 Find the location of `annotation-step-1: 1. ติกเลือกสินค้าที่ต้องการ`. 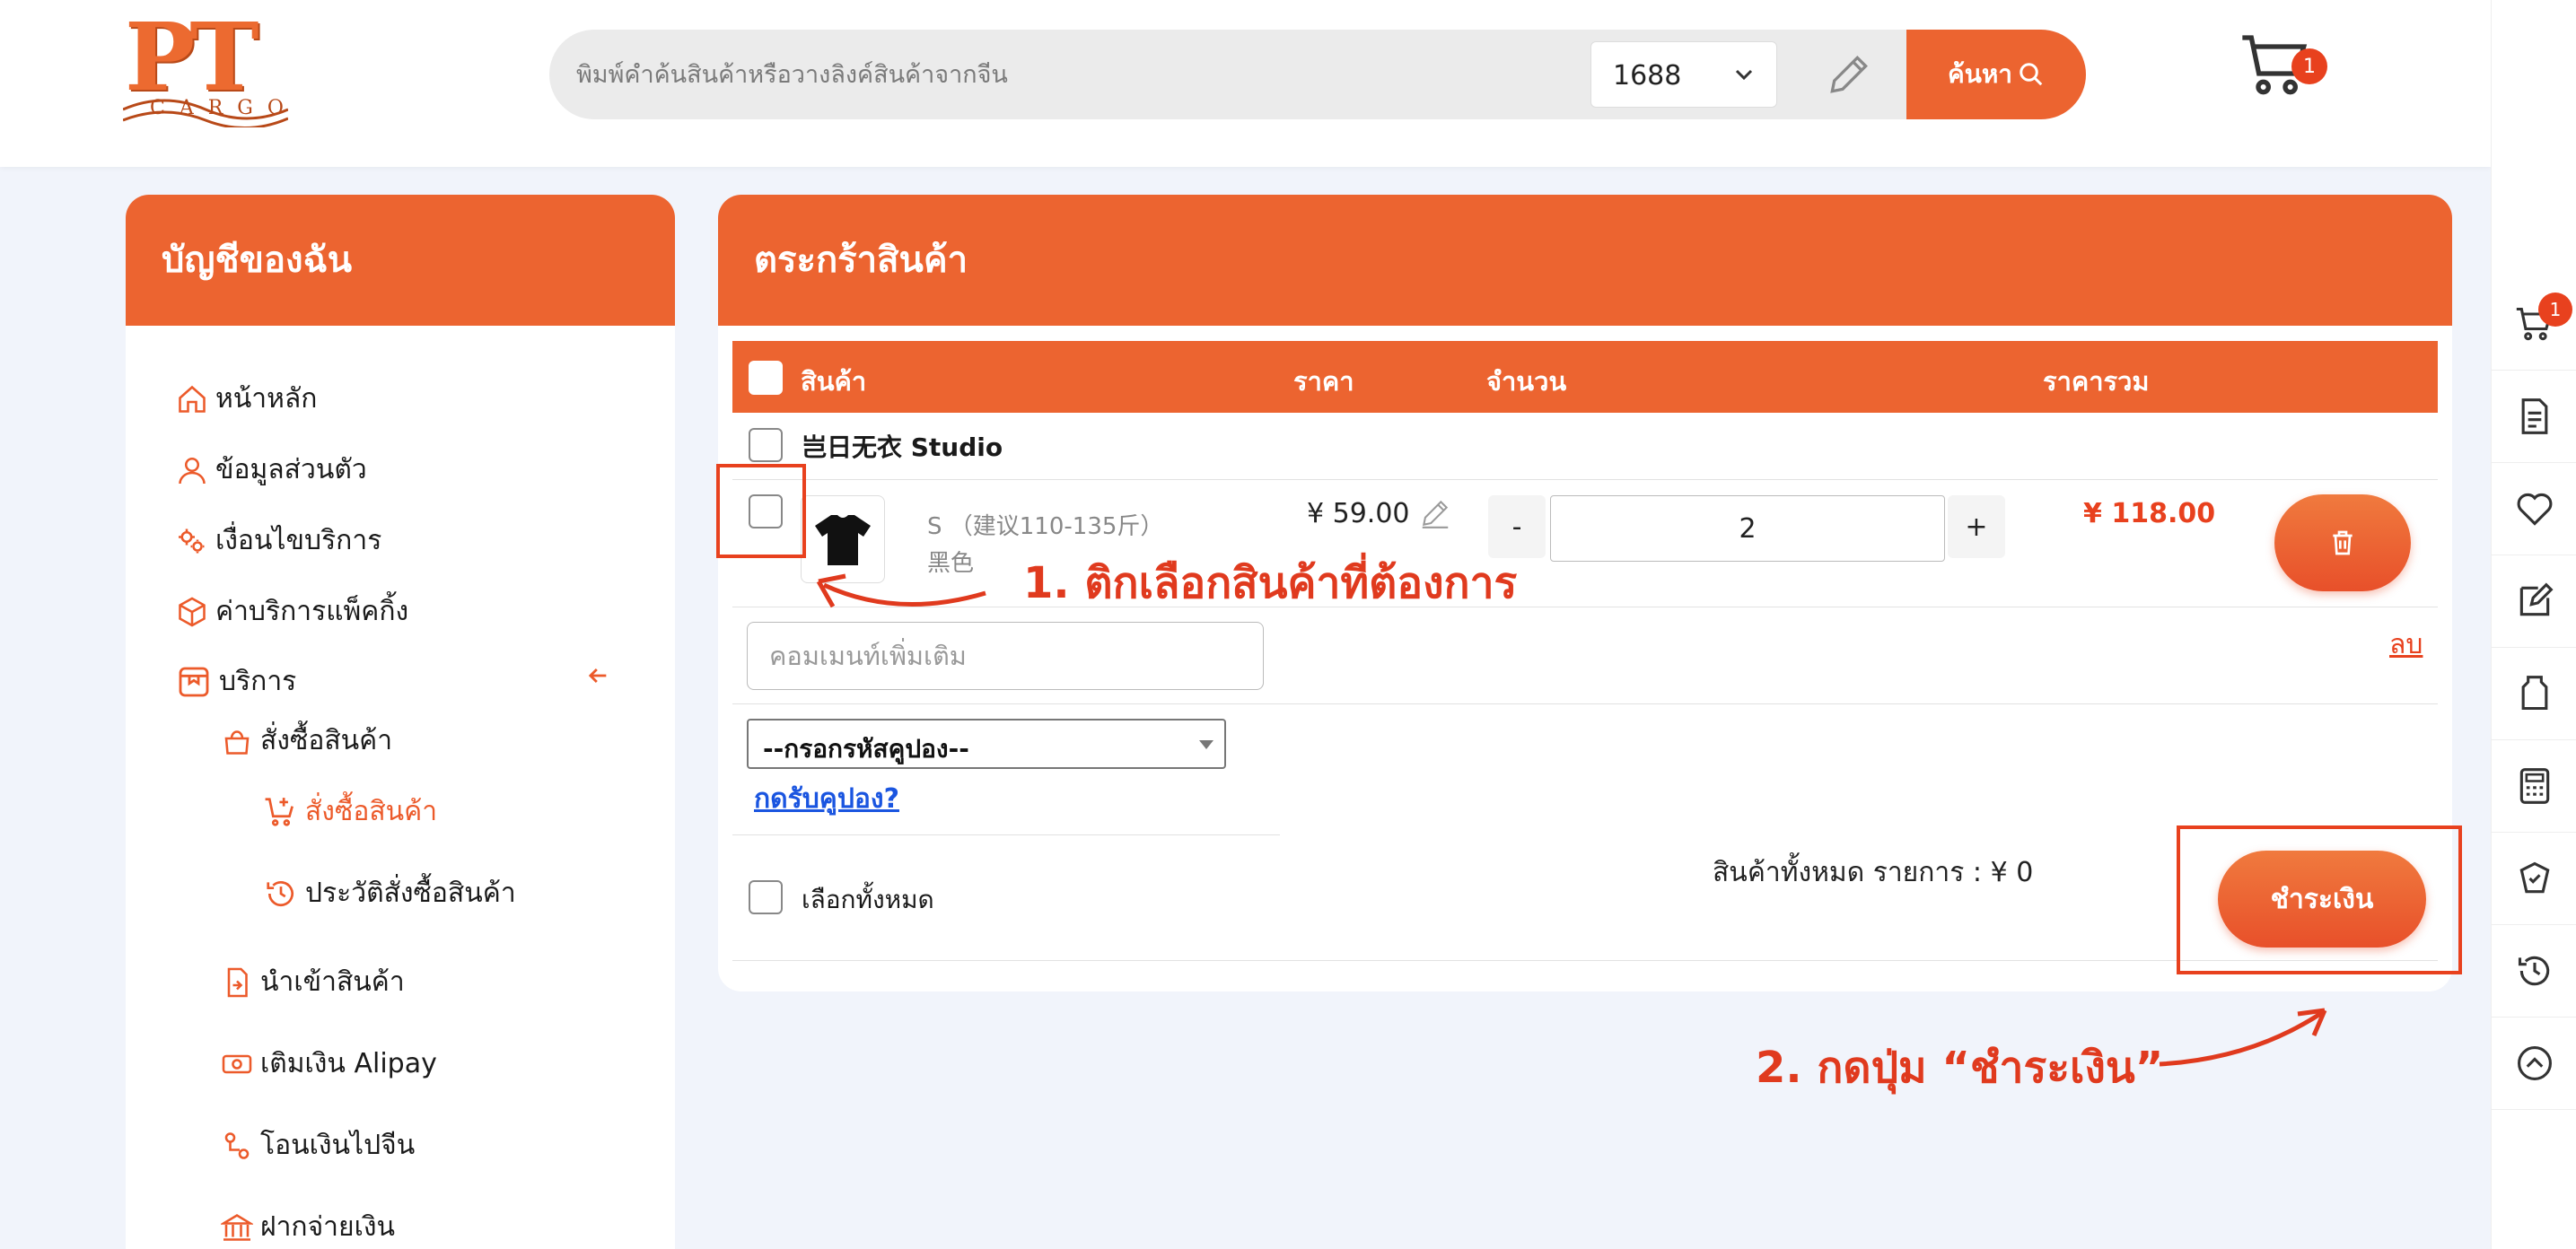

annotation-step-1: 1. ติกเลือกสินค้าที่ต้องการ is located at coordinates (1270, 583).